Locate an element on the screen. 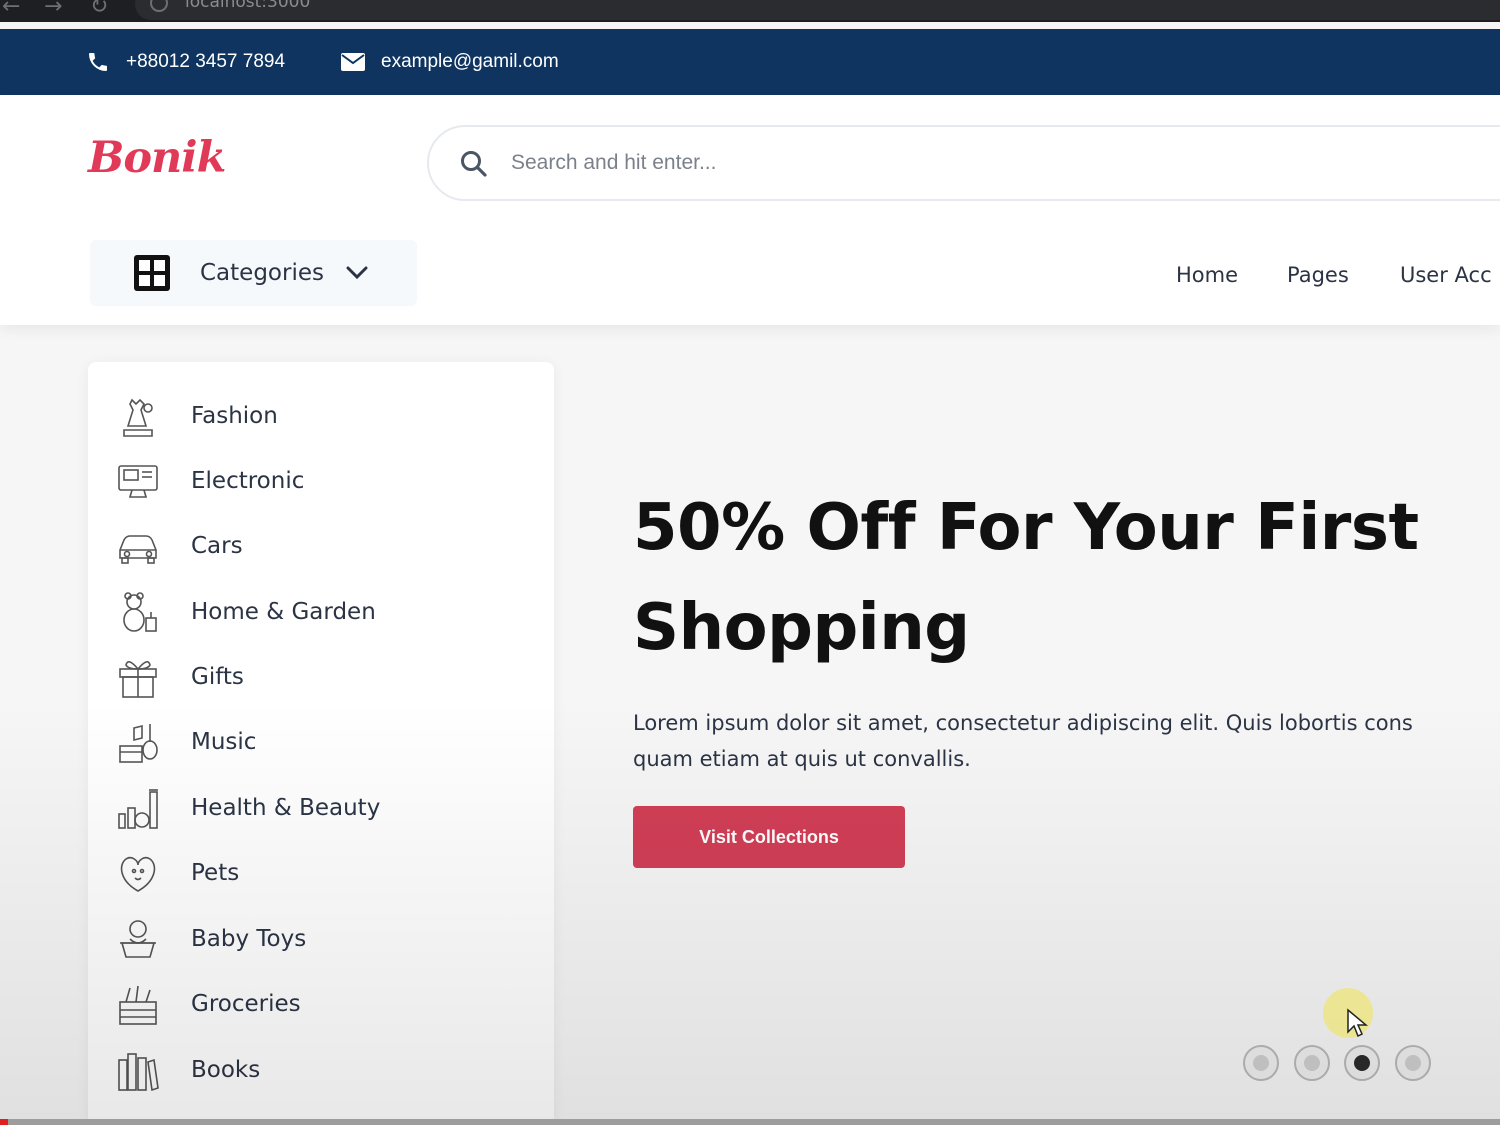 Image resolution: width=1500 pixels, height=1125 pixels. carousel-dot-active is located at coordinates (1362, 1063).